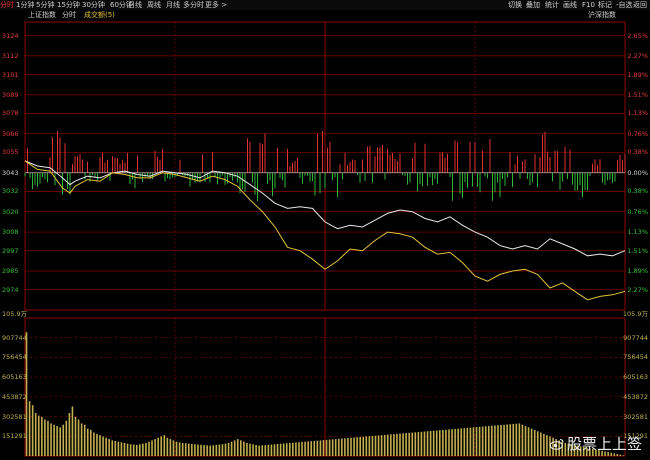 The image size is (650, 460). I want to click on price-tick-right-11: 1.51%, so click(637, 250).